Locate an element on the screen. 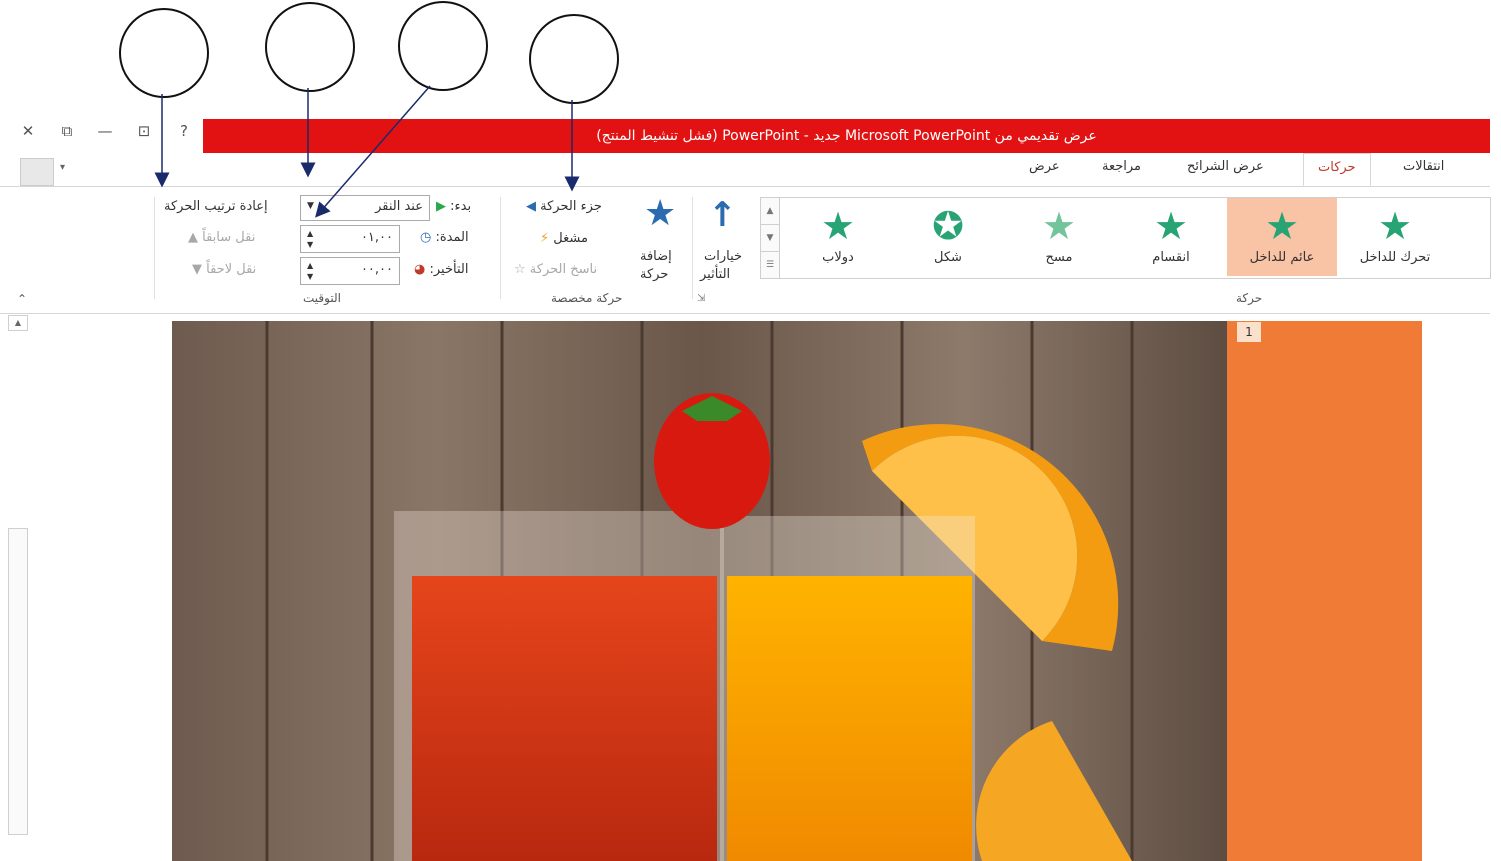 The width and height of the screenshot is (1501, 861). star-icon: ✪ is located at coordinates (948, 226).